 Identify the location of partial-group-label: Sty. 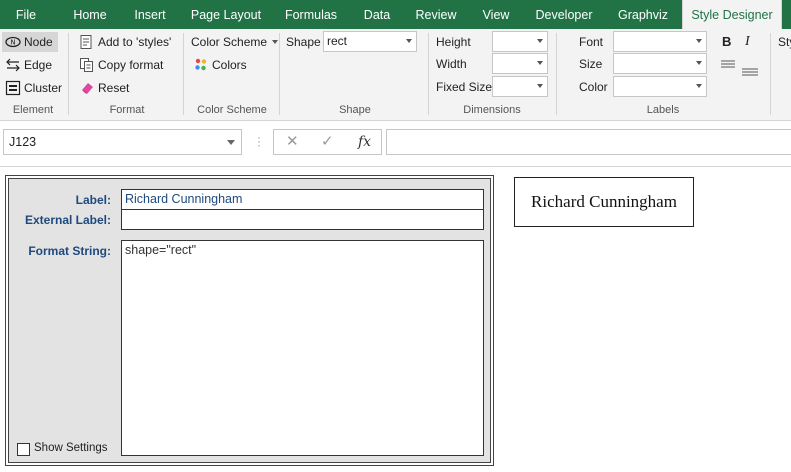
(784, 42).